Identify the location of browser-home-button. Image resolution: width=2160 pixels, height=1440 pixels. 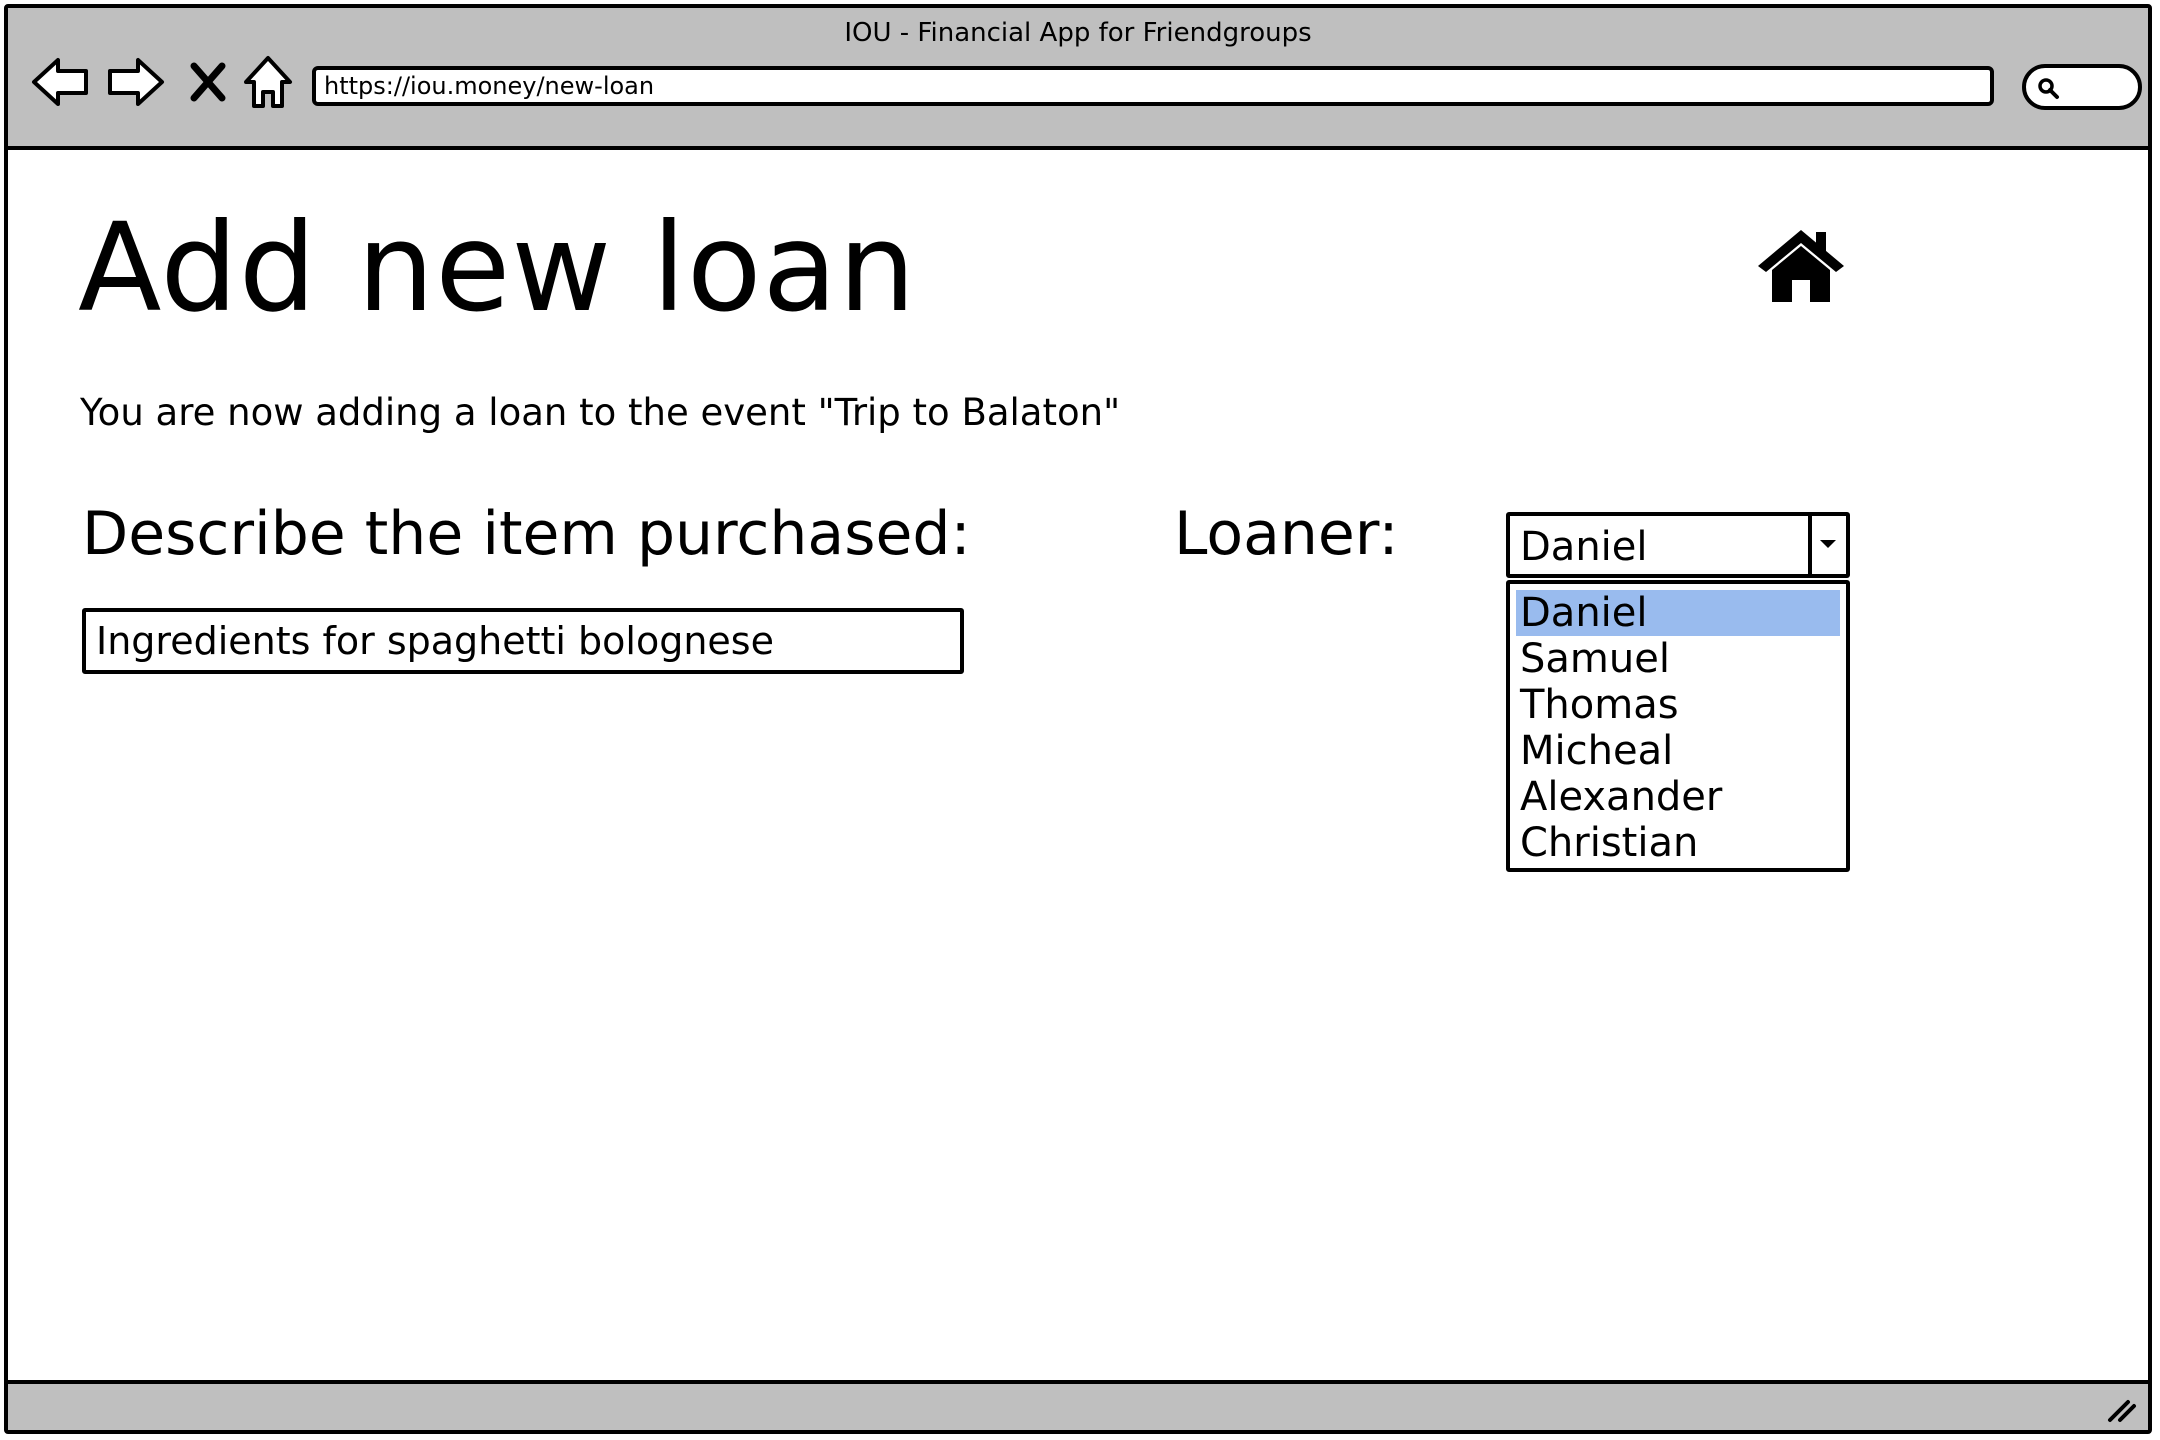
(268, 82).